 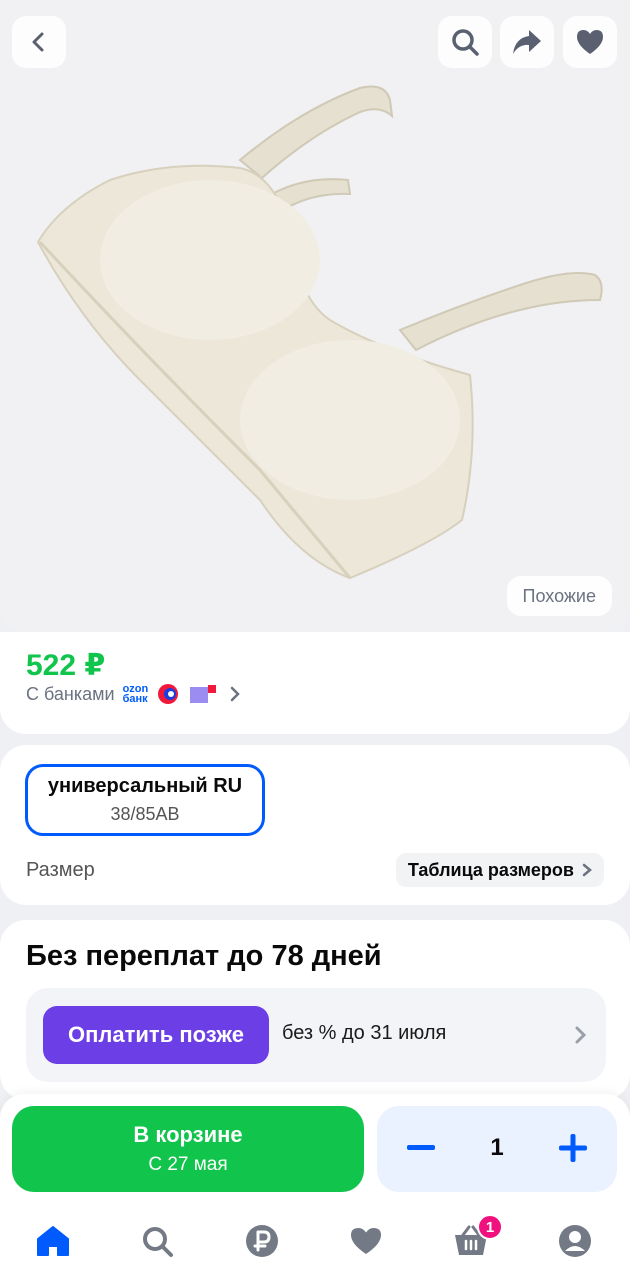 I want to click on pay-later-button: Оплатить позже, so click(x=156, y=1035).